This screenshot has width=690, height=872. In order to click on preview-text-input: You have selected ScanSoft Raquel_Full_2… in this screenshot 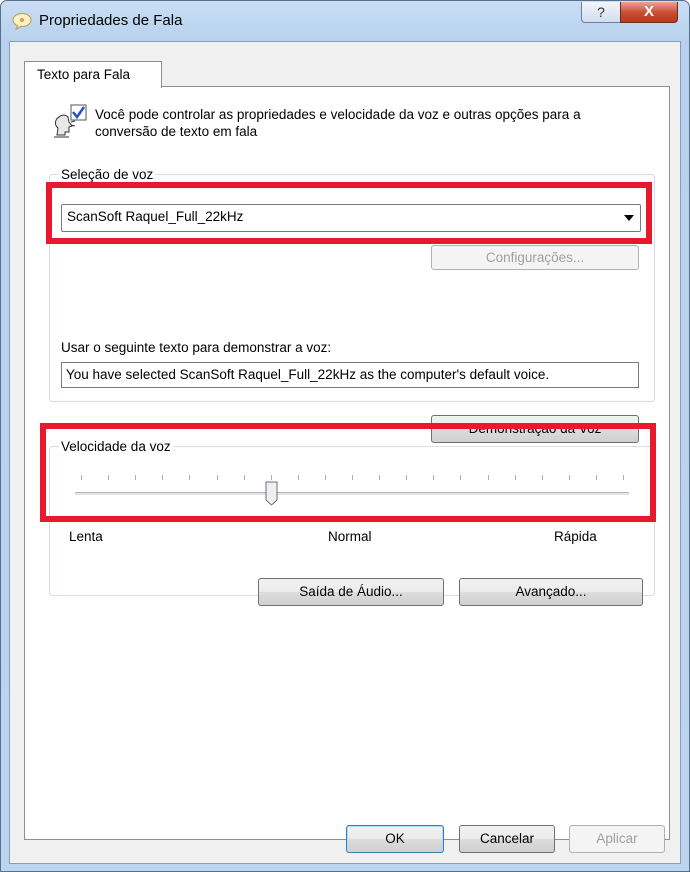, I will do `click(350, 375)`.